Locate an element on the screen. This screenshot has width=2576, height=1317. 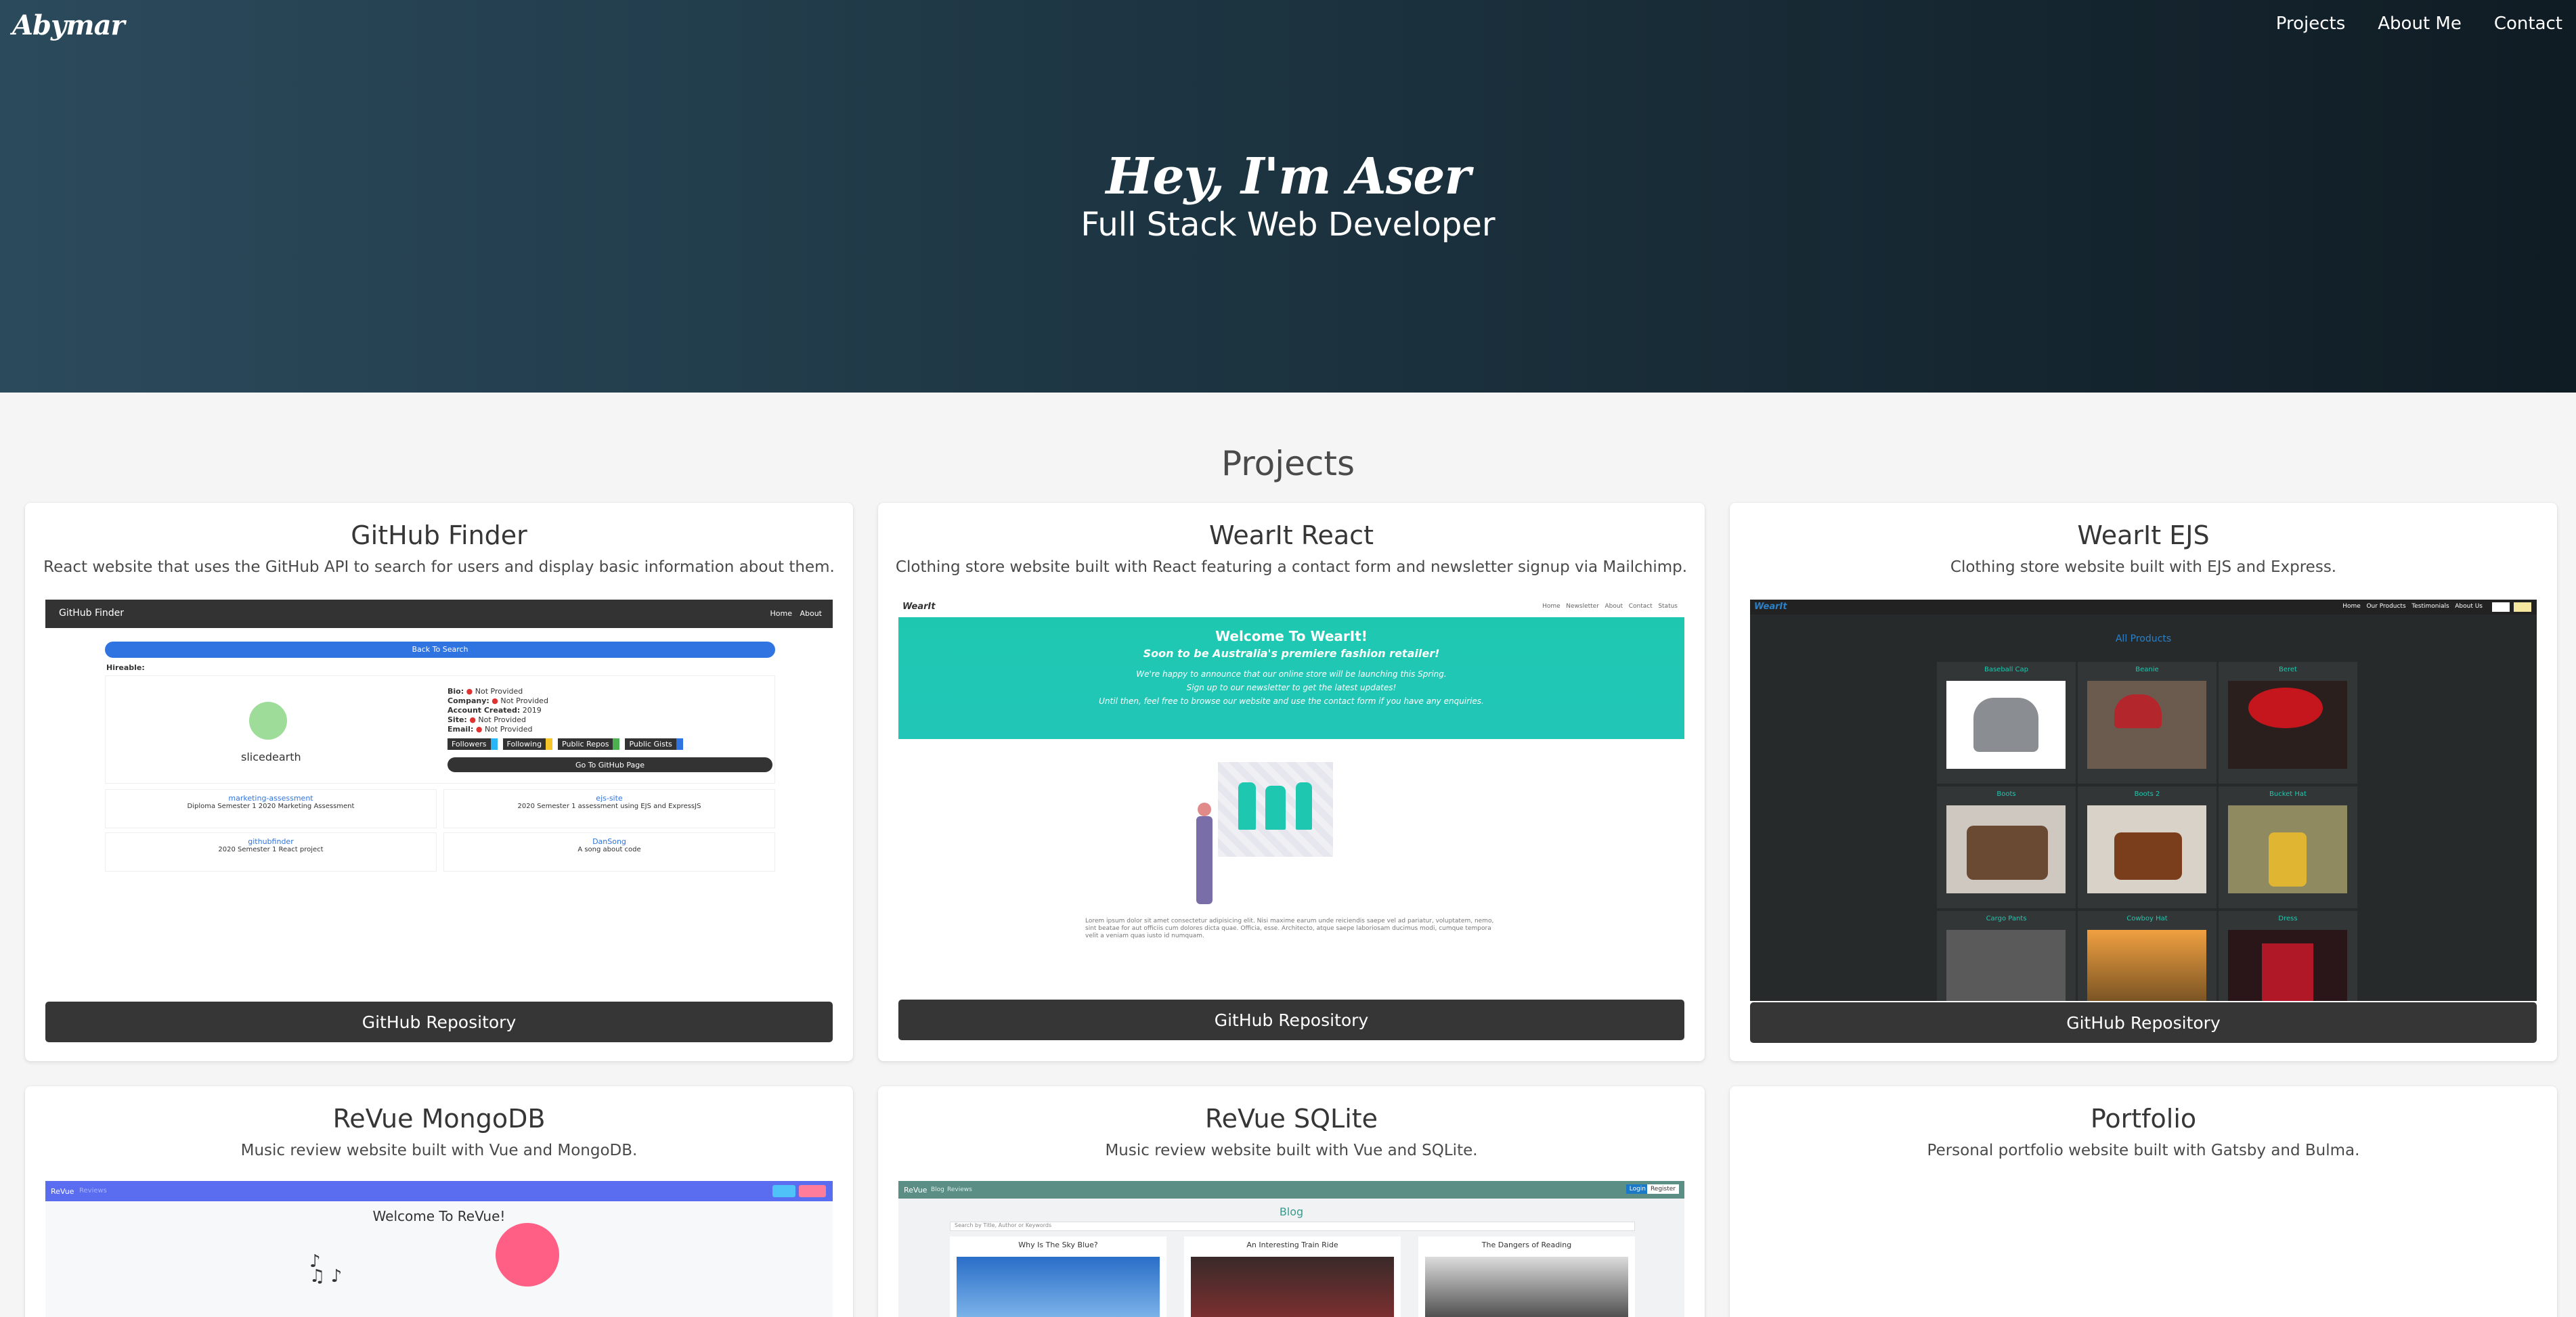
project-title: ReVue MongoDB is located at coordinates (439, 1119).